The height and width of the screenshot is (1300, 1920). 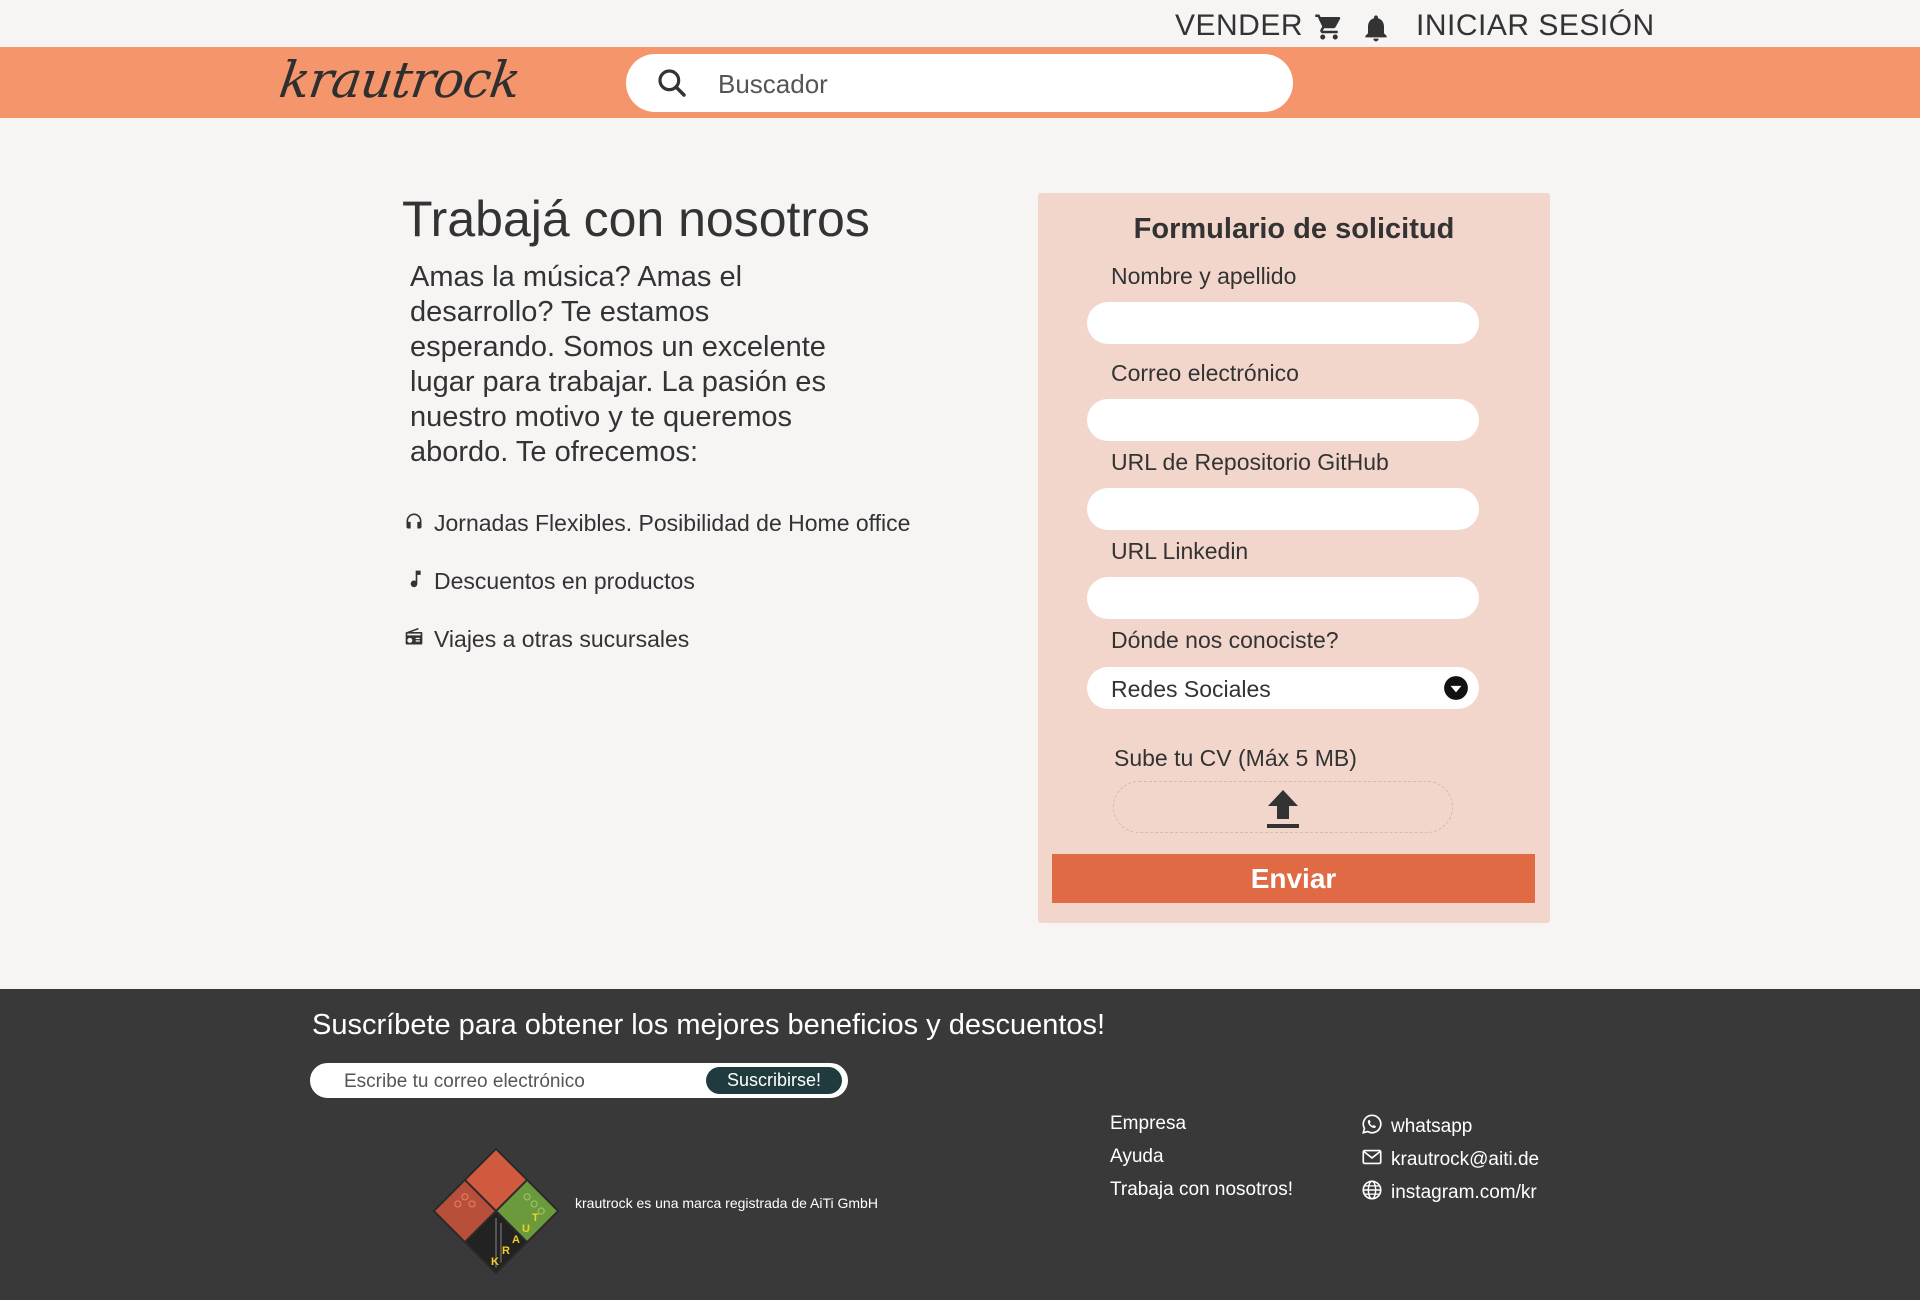 What do you see at coordinates (1201, 1190) in the screenshot?
I see `footer-link-careers: Trabaja con nosotros!` at bounding box center [1201, 1190].